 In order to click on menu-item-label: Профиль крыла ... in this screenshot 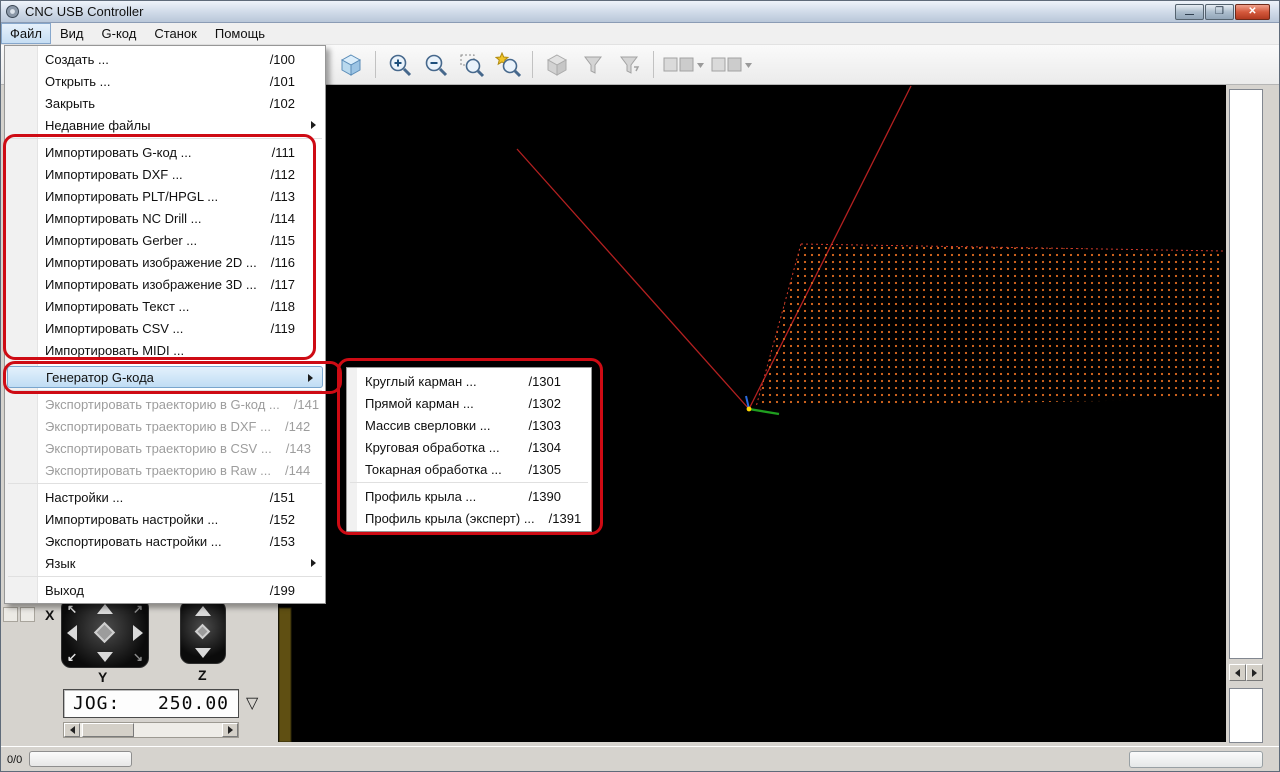, I will do `click(421, 496)`.